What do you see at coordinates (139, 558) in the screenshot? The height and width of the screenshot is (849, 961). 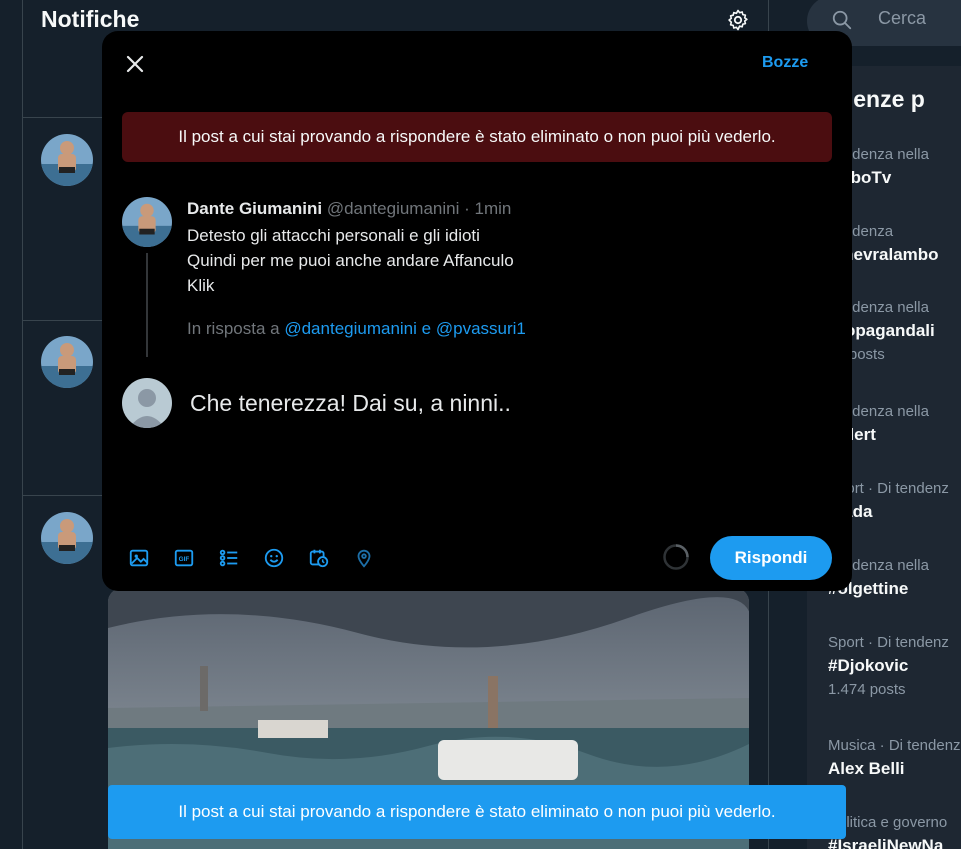 I see `image-icon` at bounding box center [139, 558].